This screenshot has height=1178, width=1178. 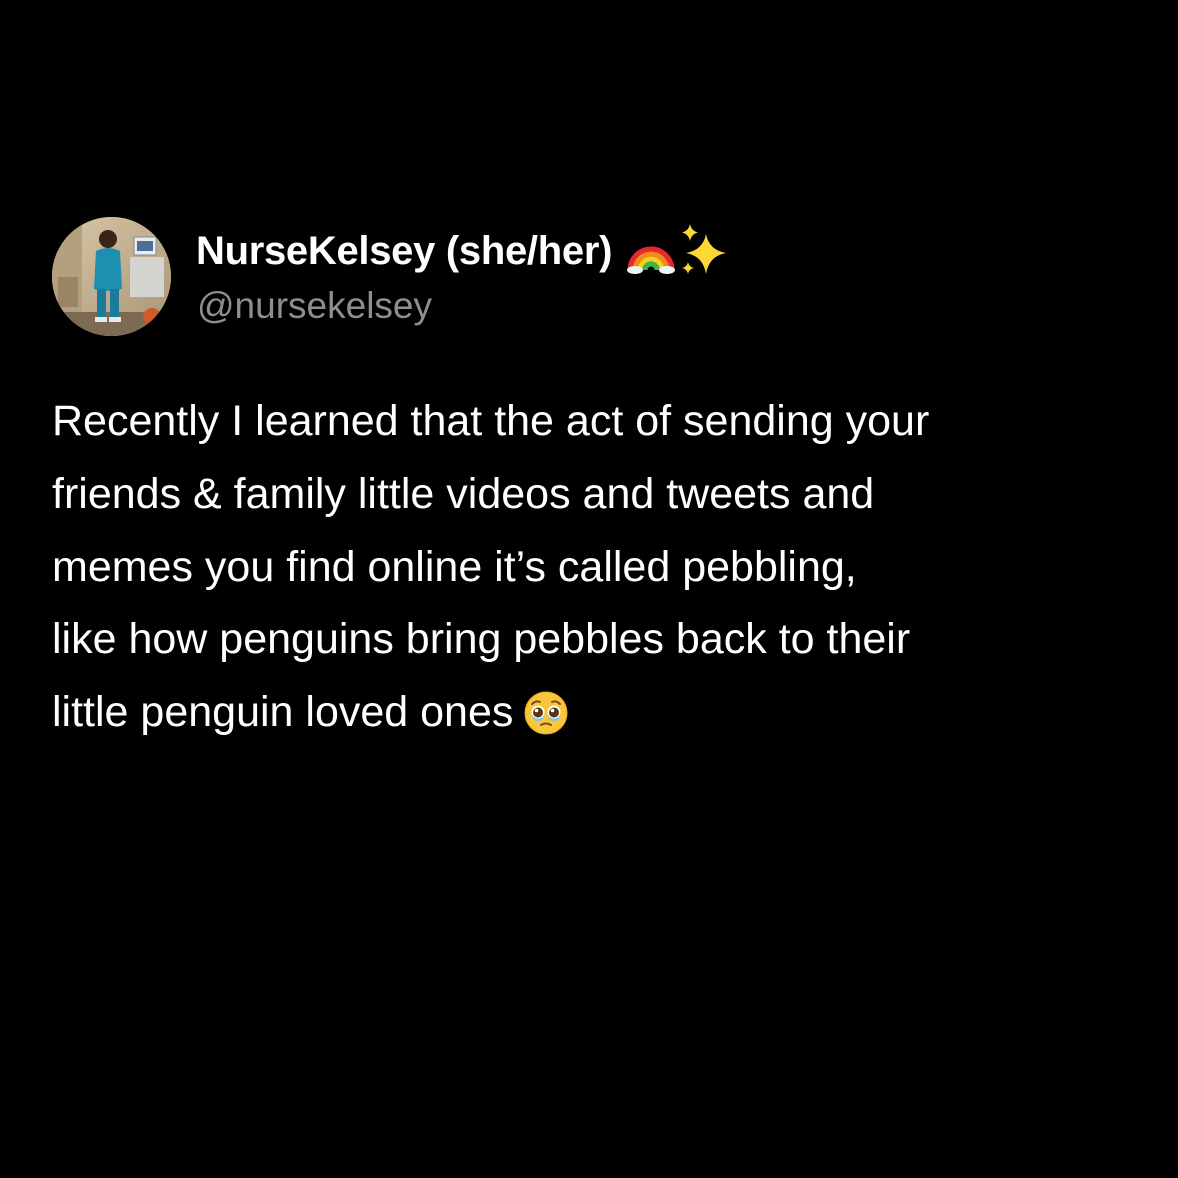 I want to click on tweet-text-line-last: little penguin loved ones, so click(x=602, y=717).